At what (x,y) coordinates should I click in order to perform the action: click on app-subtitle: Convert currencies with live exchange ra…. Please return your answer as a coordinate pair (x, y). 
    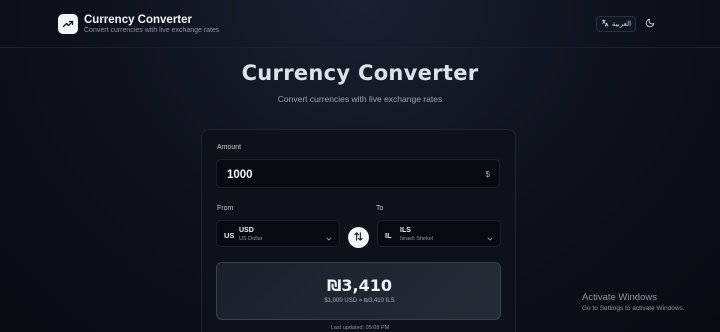
    Looking at the image, I should click on (152, 30).